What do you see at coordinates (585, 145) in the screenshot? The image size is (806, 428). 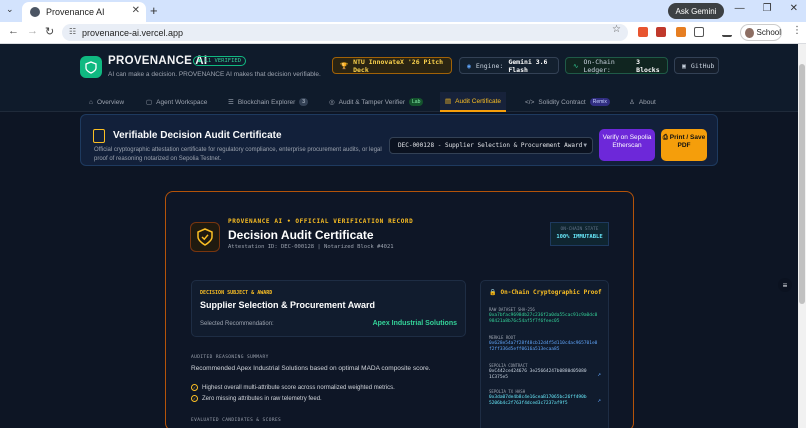 I see `chevron-down-icon: ▼` at bounding box center [585, 145].